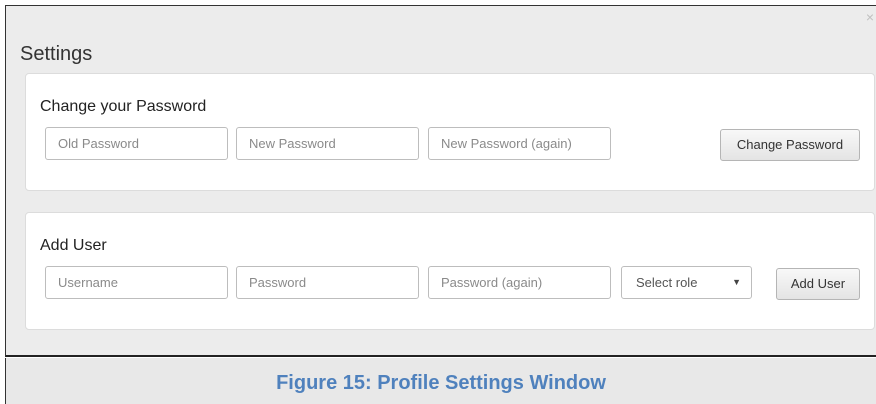 The height and width of the screenshot is (404, 876). What do you see at coordinates (818, 284) in the screenshot?
I see `add-user-button: Add User` at bounding box center [818, 284].